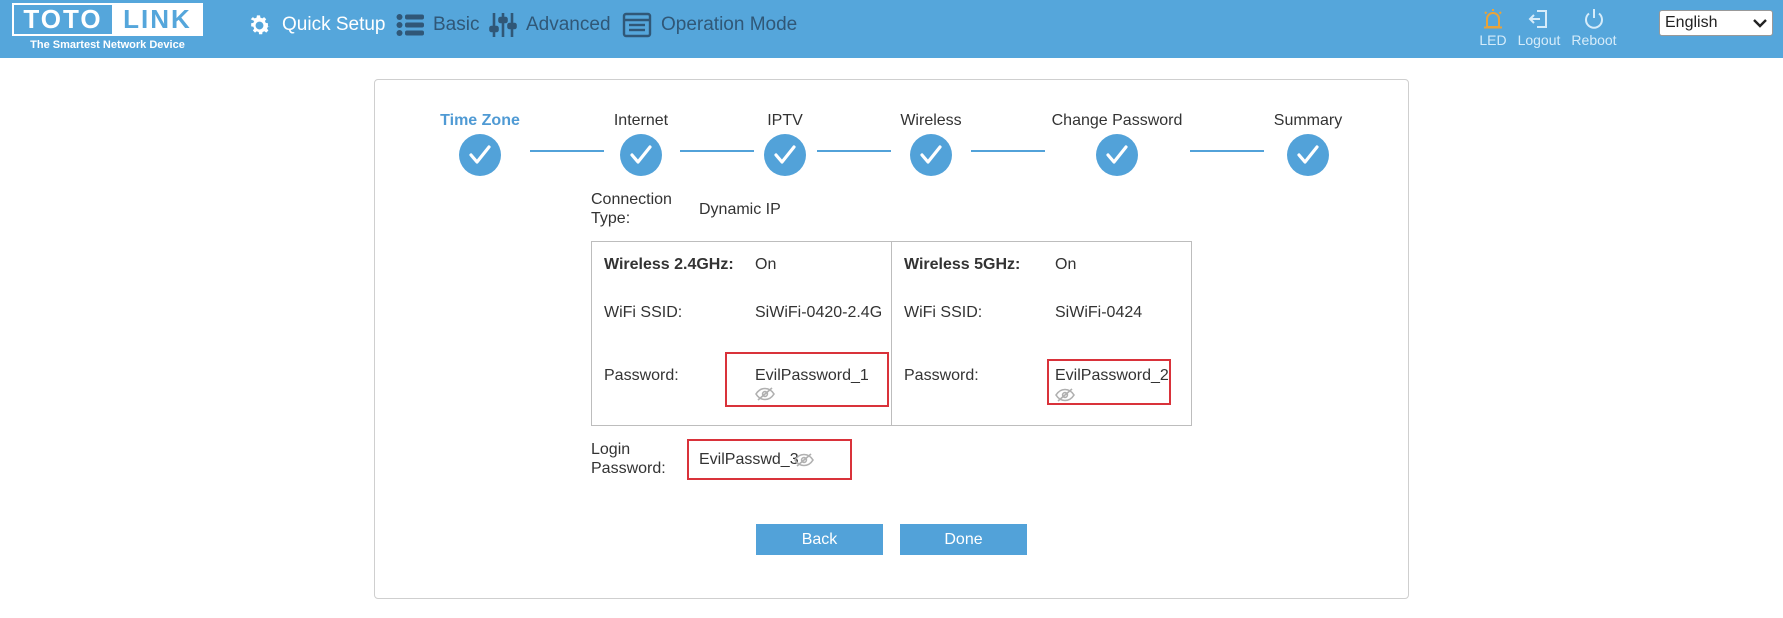  I want to click on logout-button: Logout, so click(1539, 27).